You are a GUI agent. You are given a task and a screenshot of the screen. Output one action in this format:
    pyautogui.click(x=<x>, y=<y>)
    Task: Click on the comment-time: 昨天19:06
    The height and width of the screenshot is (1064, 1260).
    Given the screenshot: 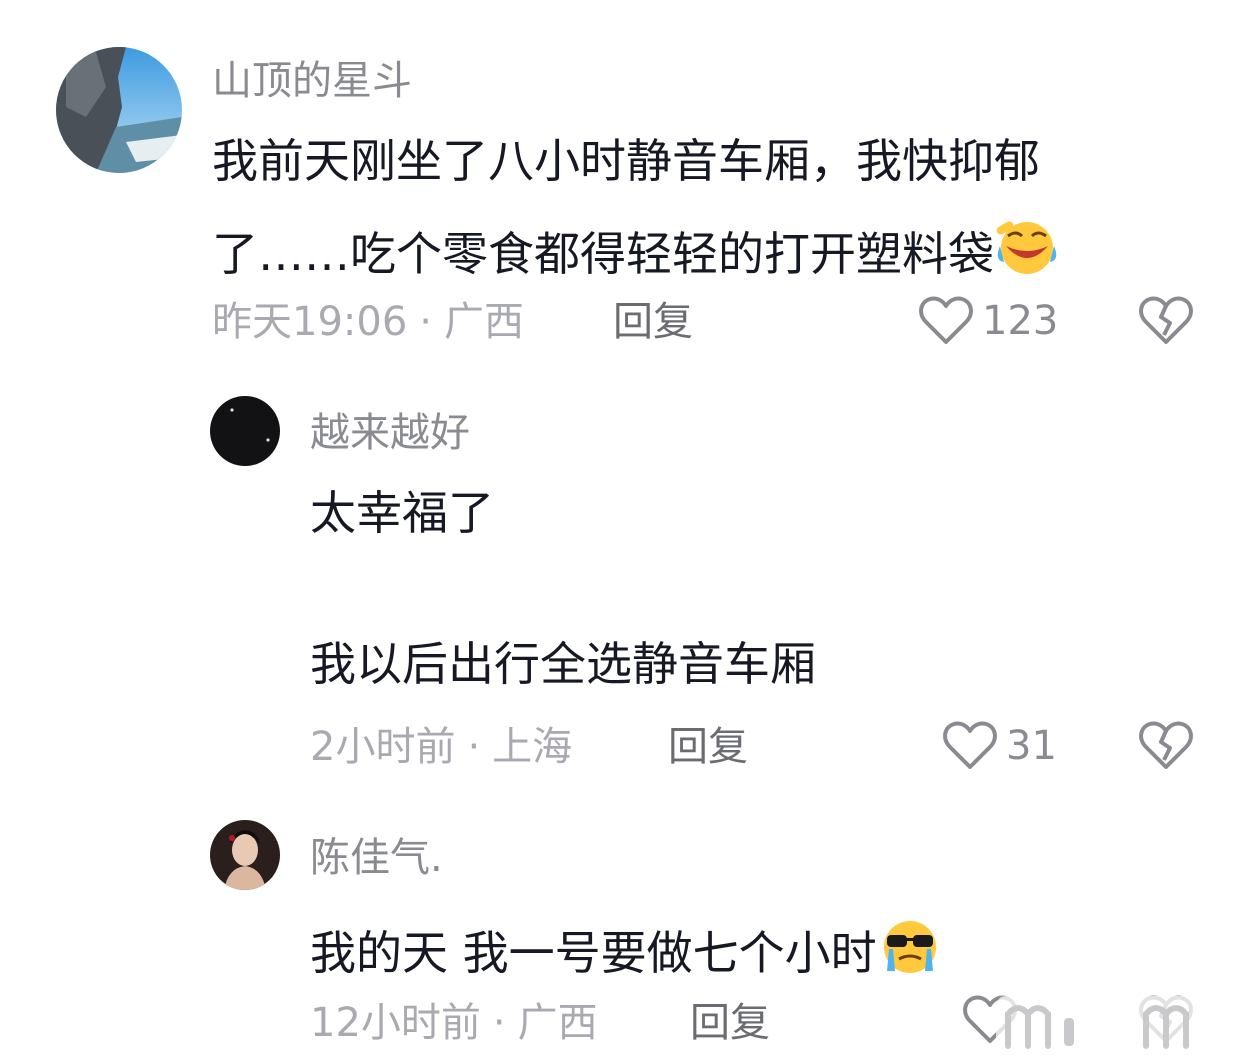 What is the action you would take?
    pyautogui.click(x=310, y=322)
    